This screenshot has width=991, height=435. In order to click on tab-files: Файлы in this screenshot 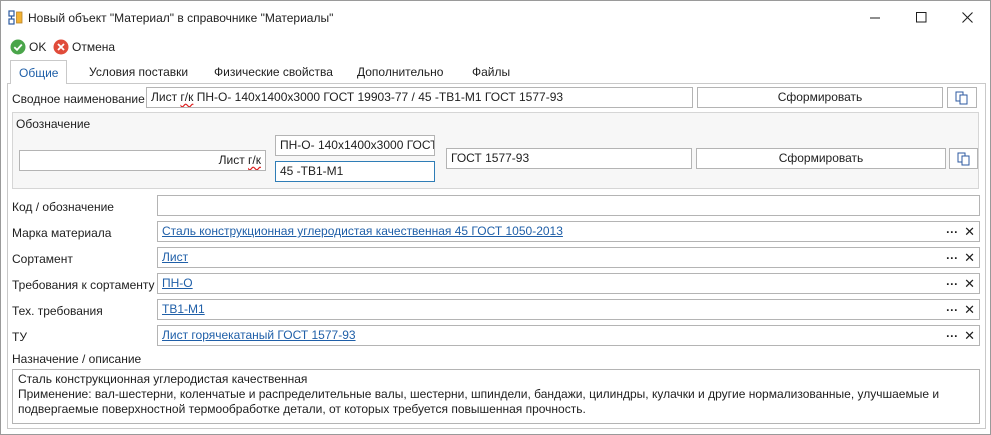, I will do `click(491, 71)`.